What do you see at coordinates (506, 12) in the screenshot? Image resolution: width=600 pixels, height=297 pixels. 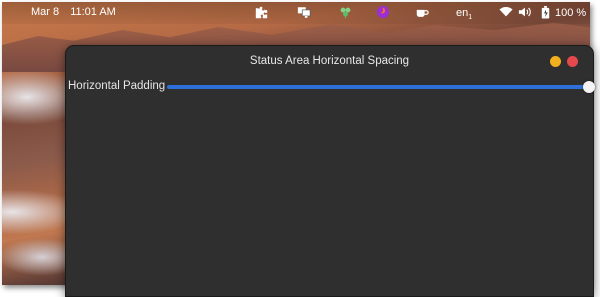 I see `wifi-icon` at bounding box center [506, 12].